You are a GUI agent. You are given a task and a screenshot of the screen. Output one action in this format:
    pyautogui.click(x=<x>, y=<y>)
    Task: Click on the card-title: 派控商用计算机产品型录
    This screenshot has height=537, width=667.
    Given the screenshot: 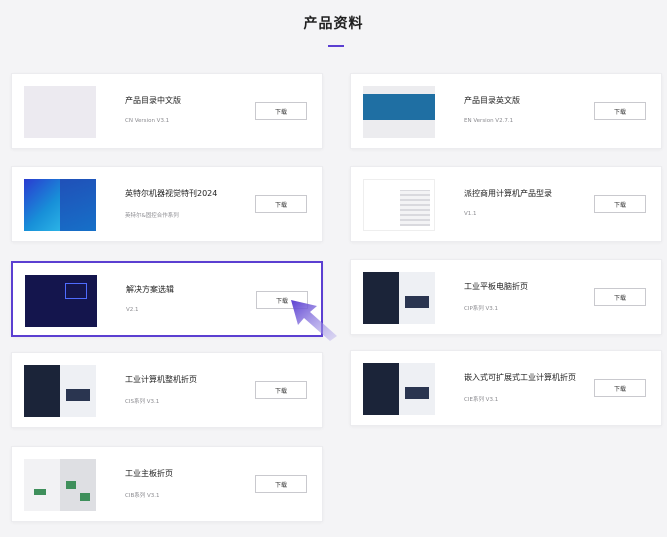 What is the action you would take?
    pyautogui.click(x=508, y=193)
    